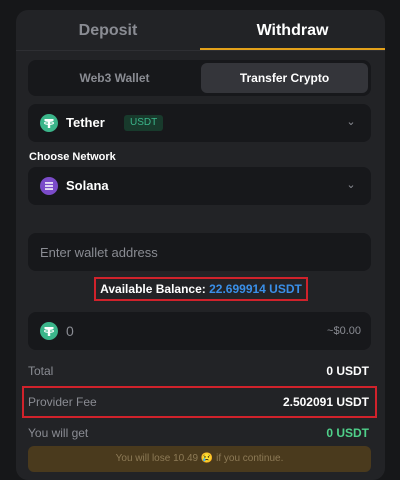  What do you see at coordinates (199, 123) in the screenshot?
I see `currency-select: Tether USDT ⌄` at bounding box center [199, 123].